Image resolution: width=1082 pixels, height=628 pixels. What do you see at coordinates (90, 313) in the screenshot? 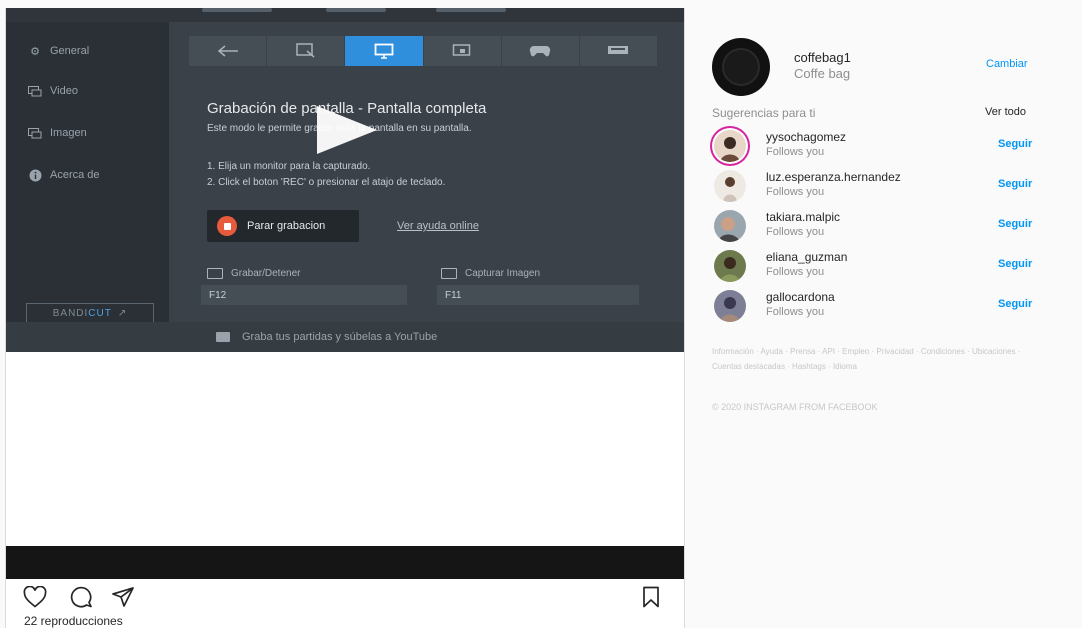
I see `bandicut-logo: BANDICUT ↗` at bounding box center [90, 313].